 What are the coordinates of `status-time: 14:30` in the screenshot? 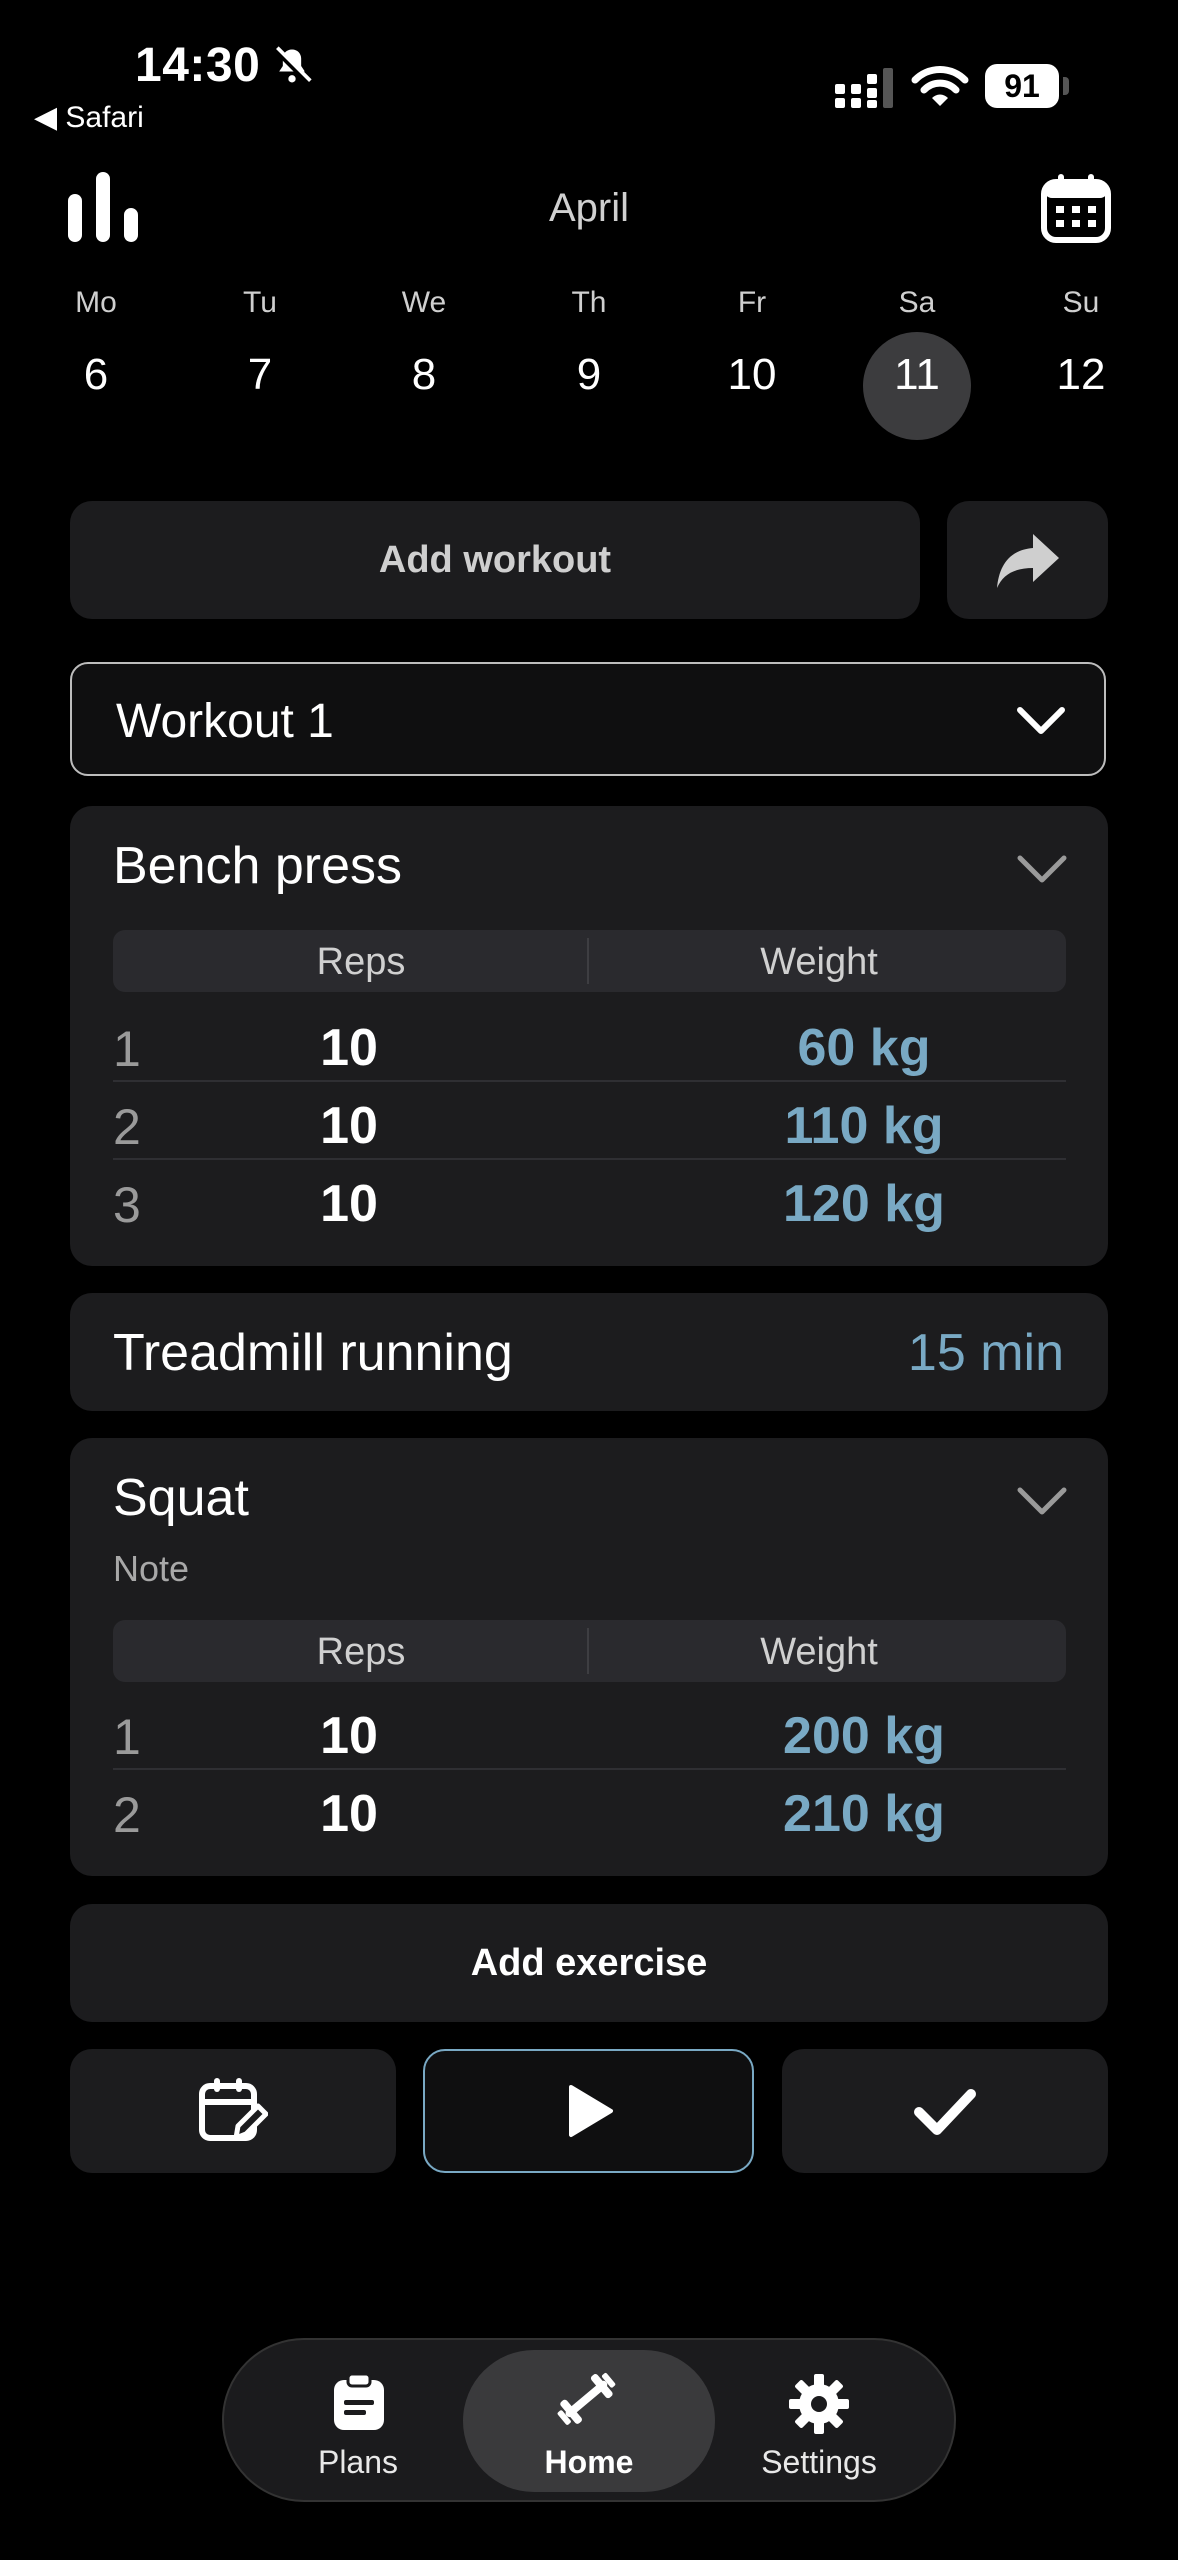 It's located at (198, 65).